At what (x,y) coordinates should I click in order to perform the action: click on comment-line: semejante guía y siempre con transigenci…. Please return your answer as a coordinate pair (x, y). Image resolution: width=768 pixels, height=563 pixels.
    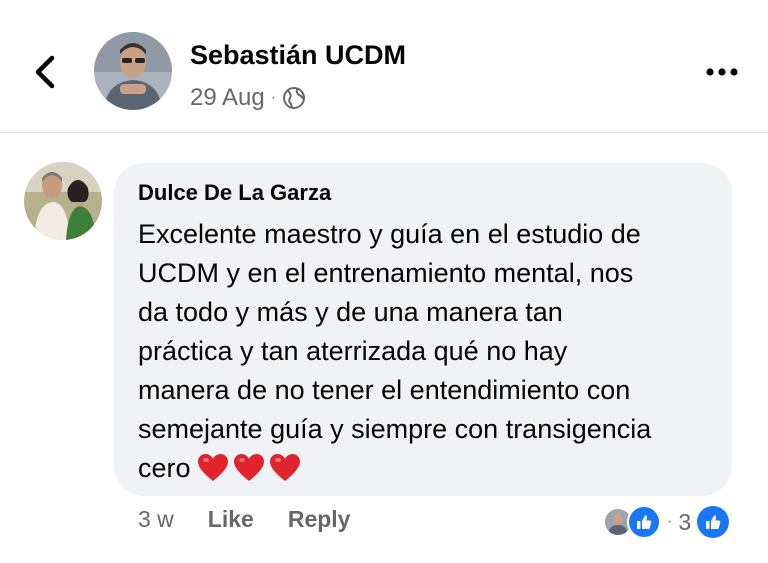
    Looking at the image, I should click on (395, 429).